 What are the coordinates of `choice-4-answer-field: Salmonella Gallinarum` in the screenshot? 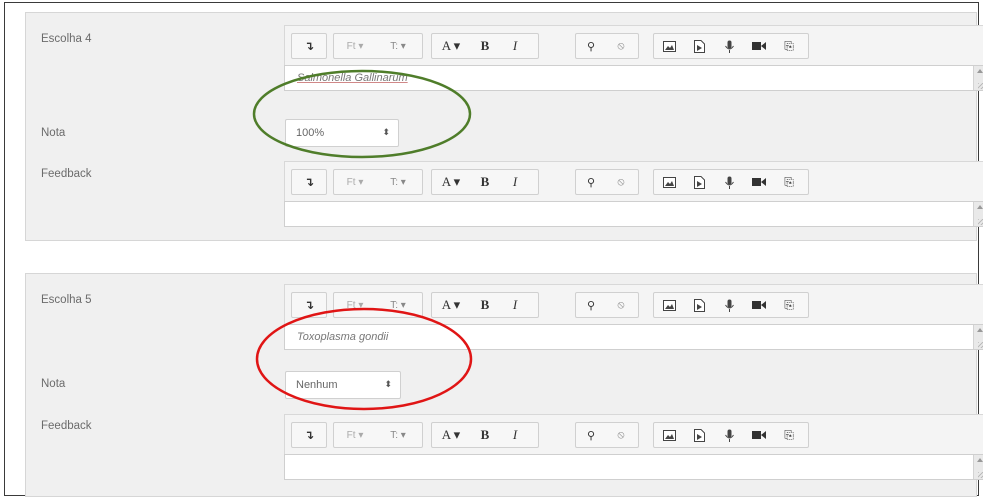 It's located at (633, 78).